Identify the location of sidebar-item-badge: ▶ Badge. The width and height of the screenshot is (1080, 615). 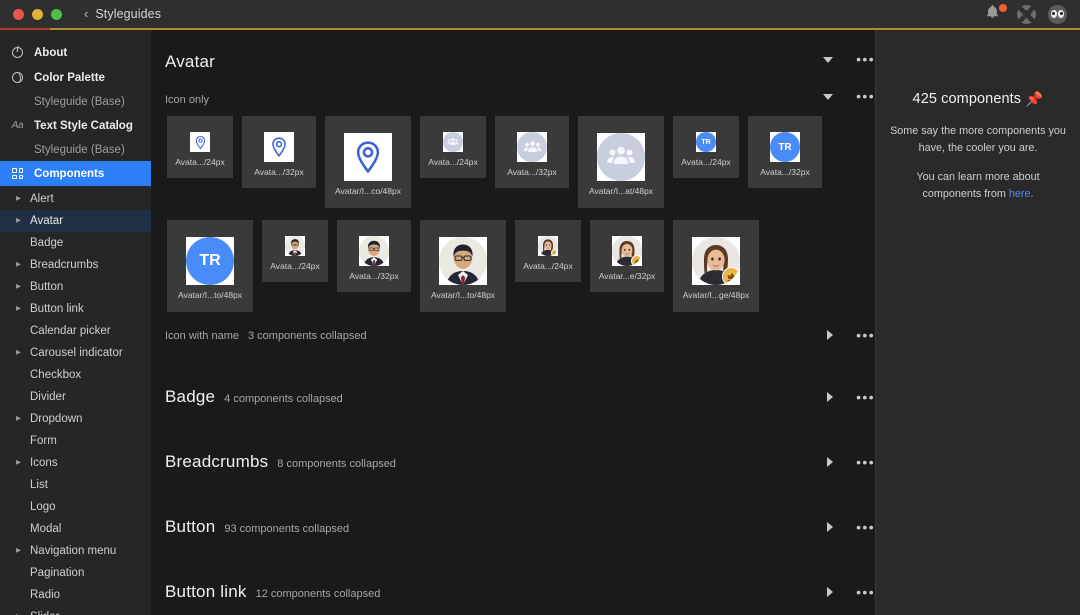
(75, 243).